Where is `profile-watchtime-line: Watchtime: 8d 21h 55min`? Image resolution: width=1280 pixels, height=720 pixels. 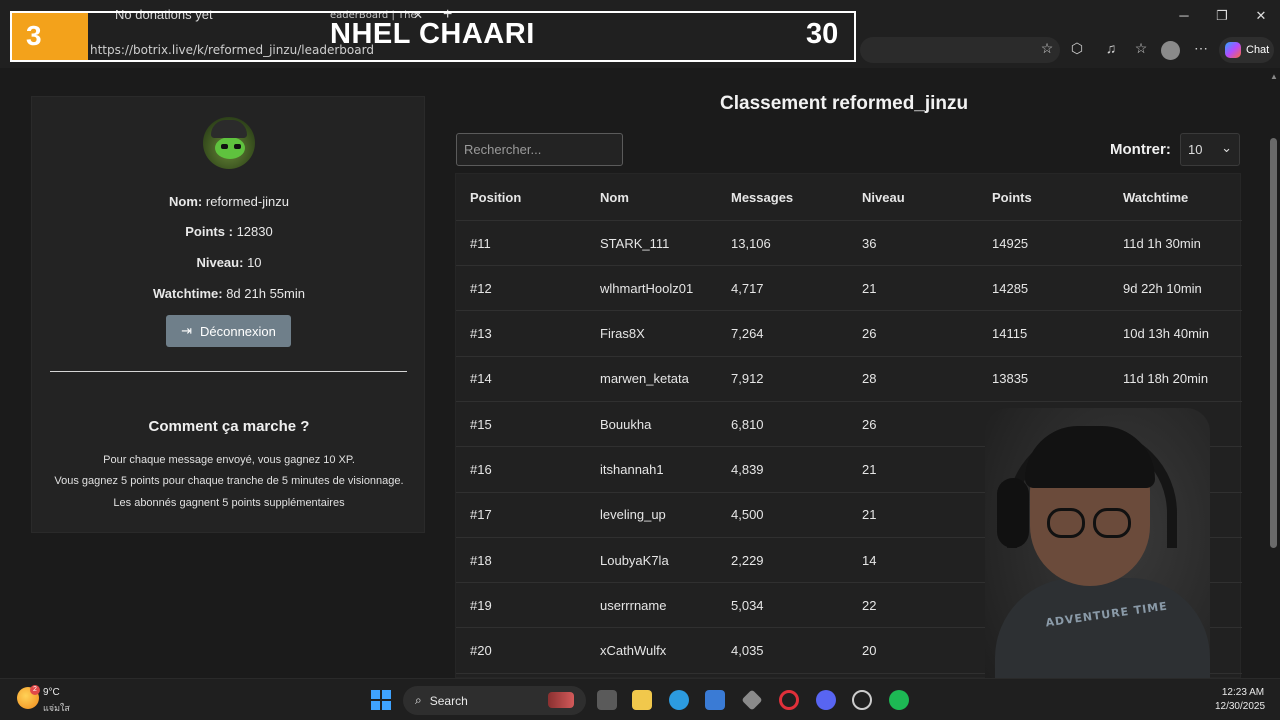
profile-watchtime-line: Watchtime: 8d 21h 55min is located at coordinates (229, 293).